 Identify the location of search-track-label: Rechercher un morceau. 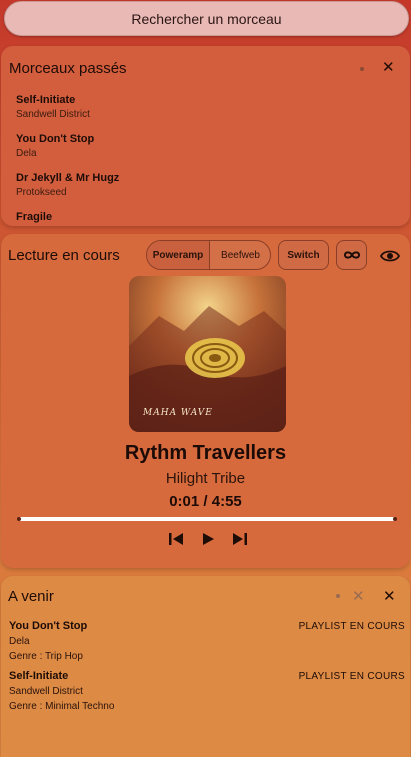
(206, 18).